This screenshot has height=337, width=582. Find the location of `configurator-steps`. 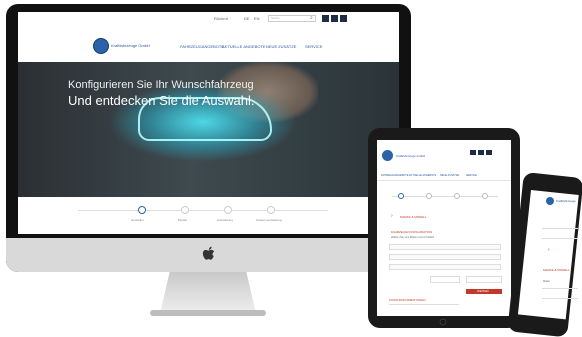

configurator-steps is located at coordinates (208, 215).